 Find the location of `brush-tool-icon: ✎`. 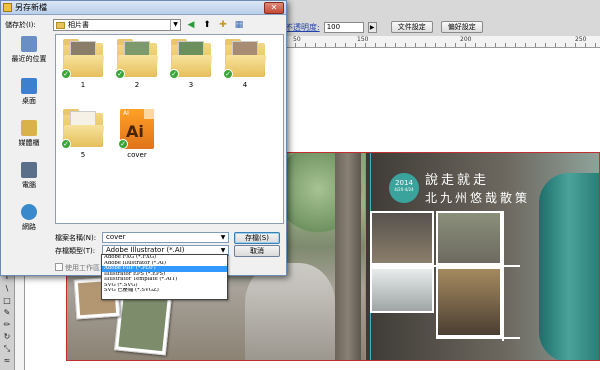

brush-tool-icon: ✎ is located at coordinates (7, 313).